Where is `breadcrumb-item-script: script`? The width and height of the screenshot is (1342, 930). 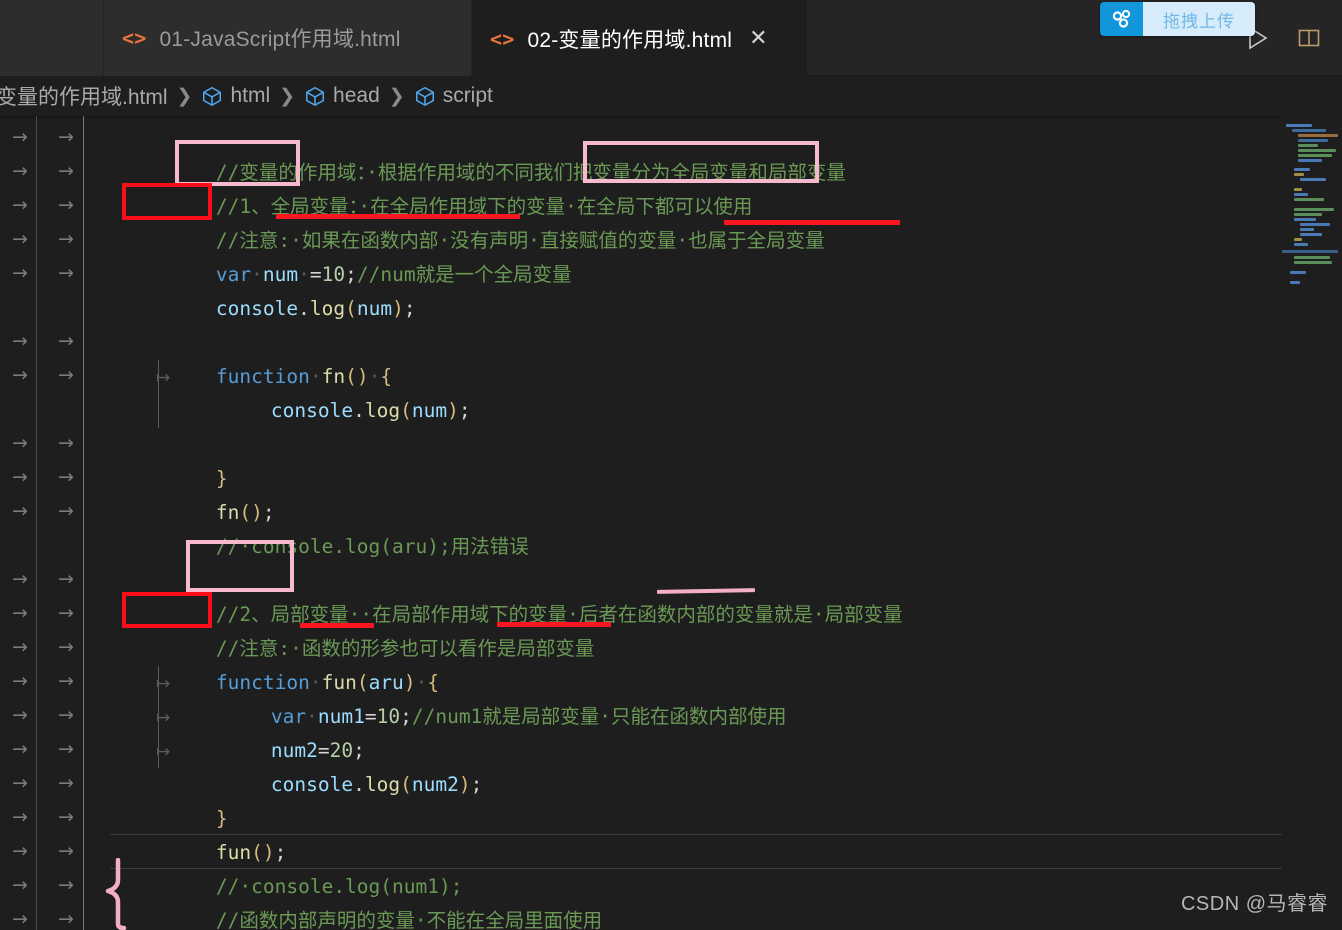
breadcrumb-item-script: script is located at coordinates (453, 96).